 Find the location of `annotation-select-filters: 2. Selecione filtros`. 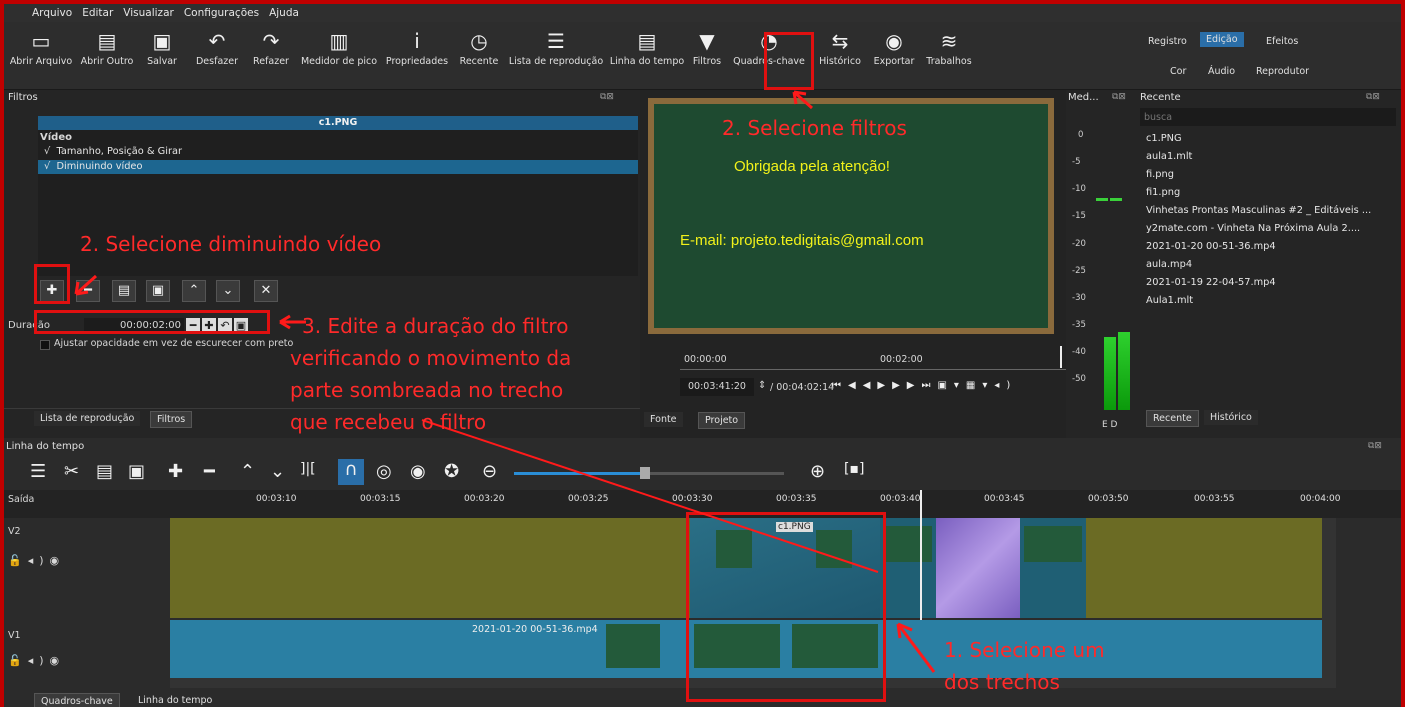

annotation-select-filters: 2. Selecione filtros is located at coordinates (814, 128).